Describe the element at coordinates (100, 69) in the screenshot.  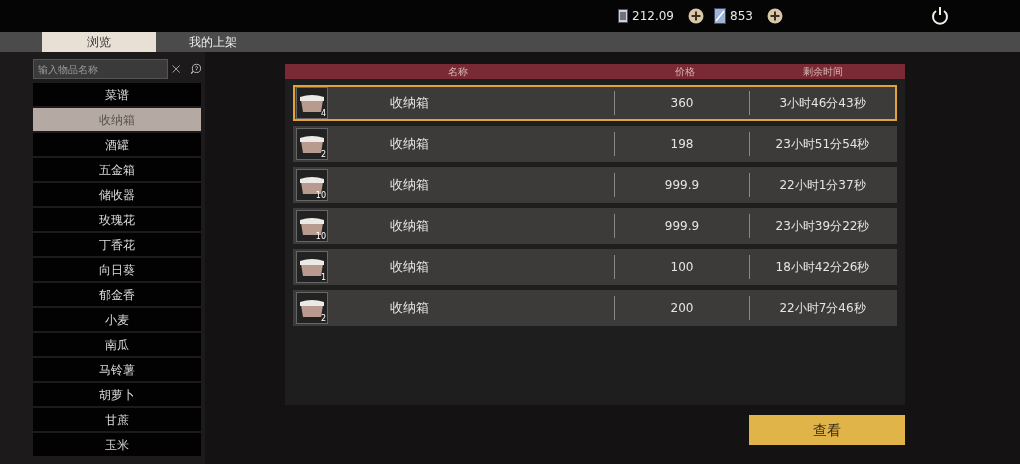
I see `search-field: 输入物品名称` at that location.